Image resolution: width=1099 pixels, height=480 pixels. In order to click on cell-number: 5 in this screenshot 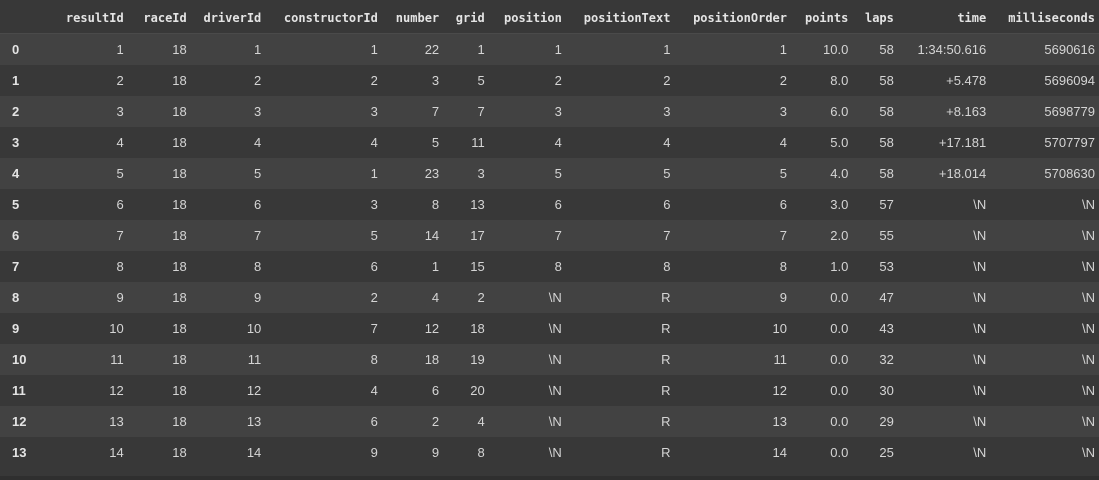, I will do `click(435, 142)`.